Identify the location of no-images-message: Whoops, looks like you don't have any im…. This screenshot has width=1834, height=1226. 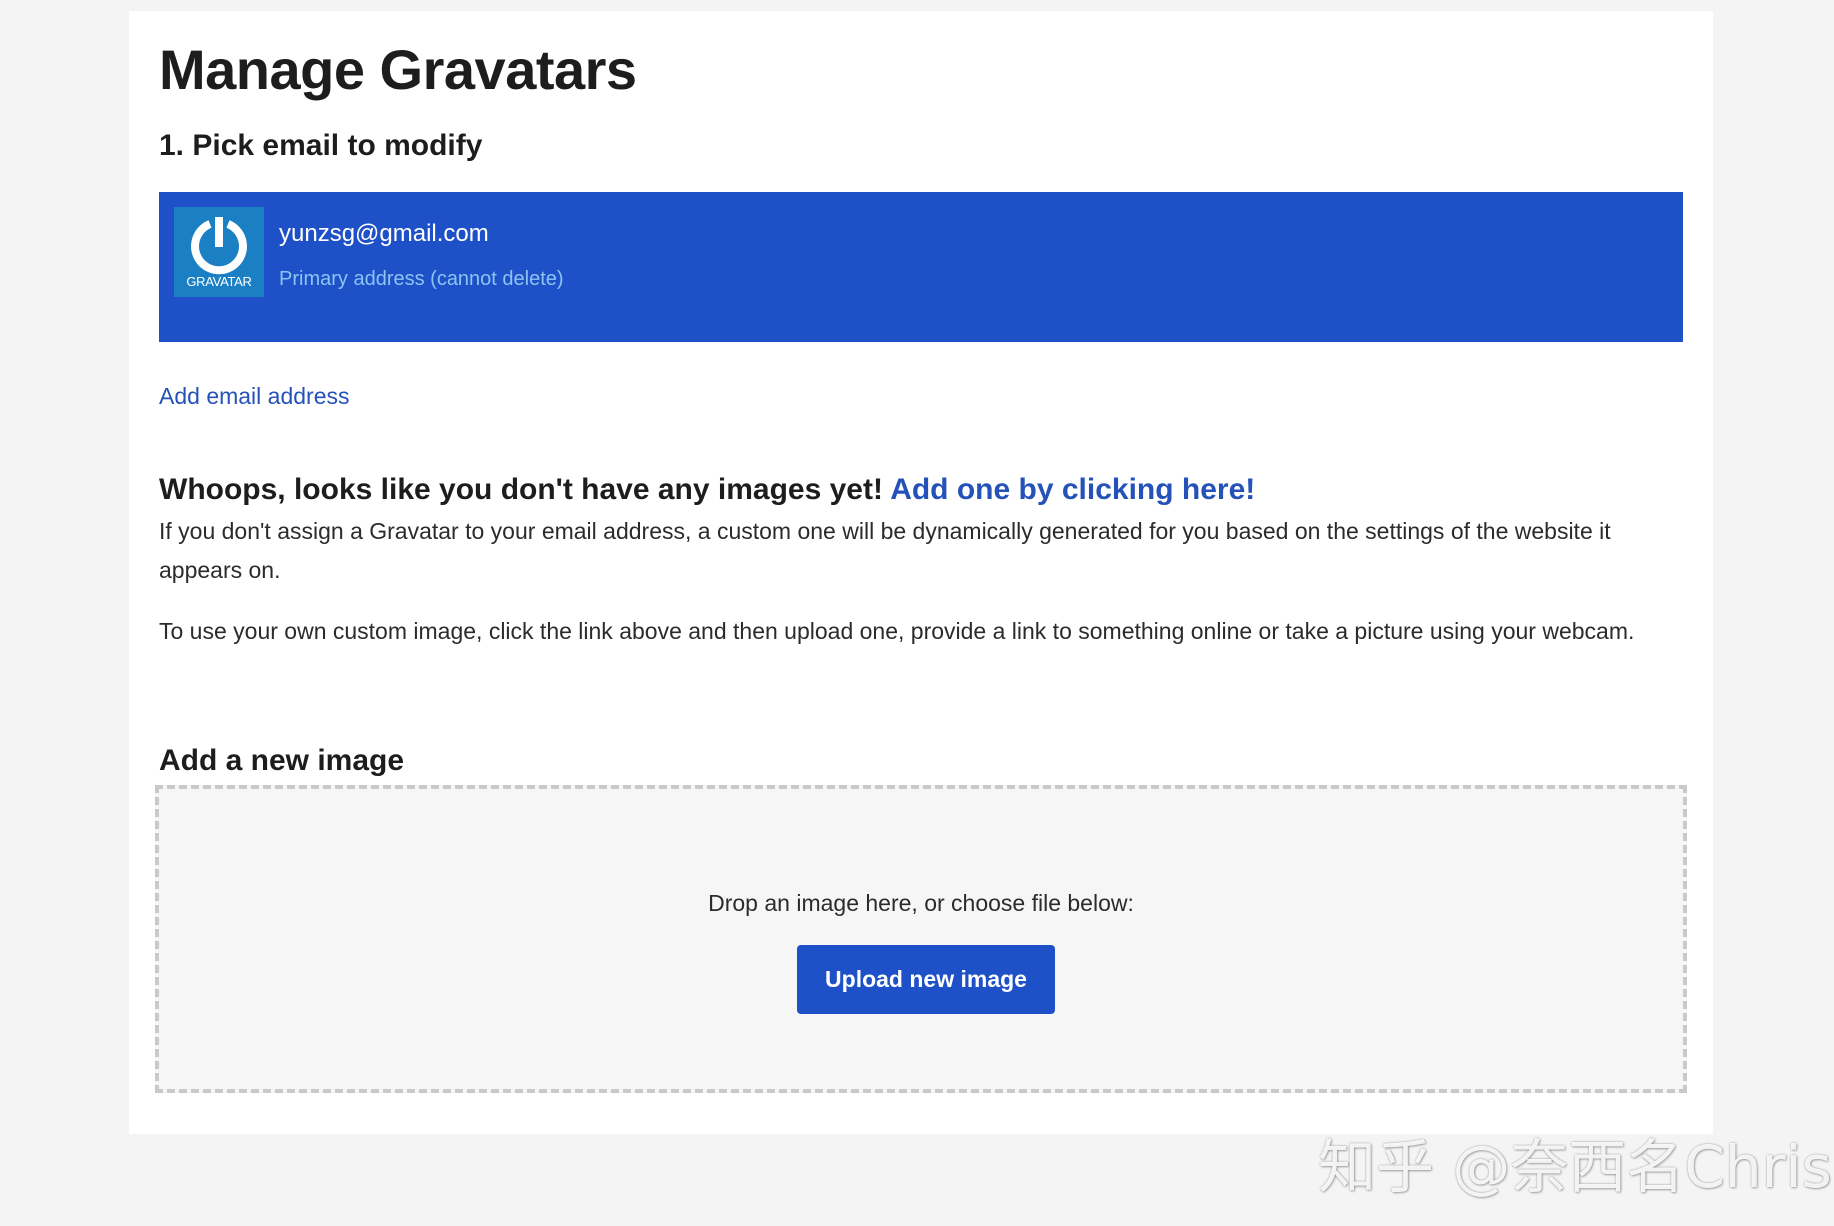
(525, 489).